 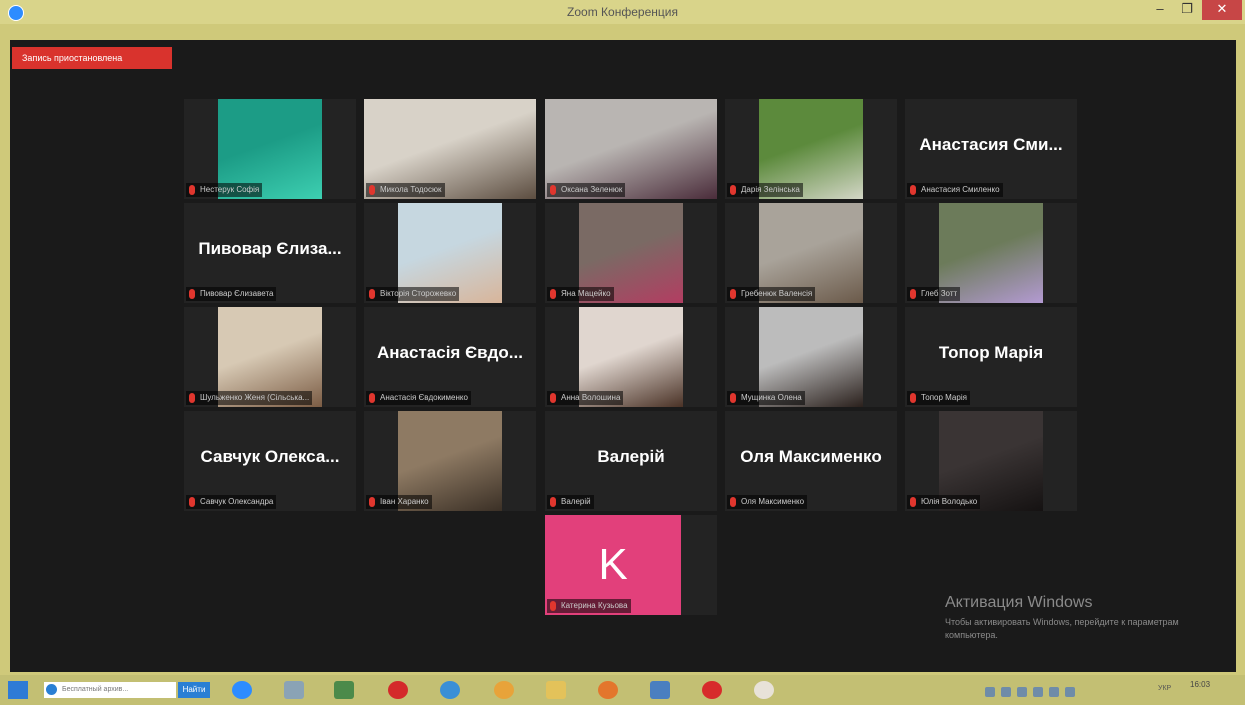 I want to click on participant-tile: Нестерук Софія, so click(x=270, y=149).